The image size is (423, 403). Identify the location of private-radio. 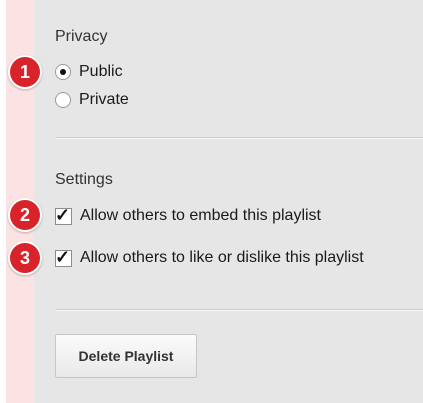
(63, 100).